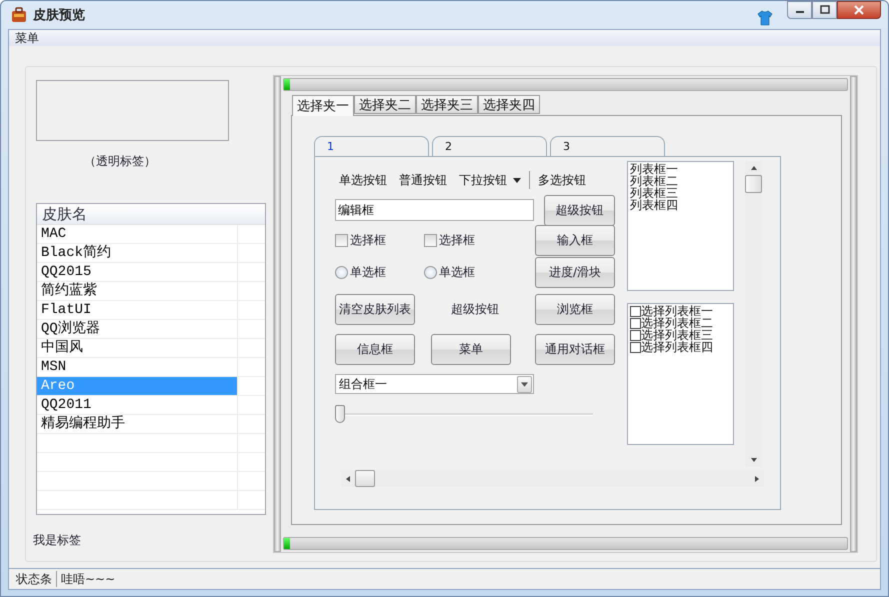 This screenshot has width=889, height=597. What do you see at coordinates (57, 540) in the screenshot?
I see `label: 我是标签` at bounding box center [57, 540].